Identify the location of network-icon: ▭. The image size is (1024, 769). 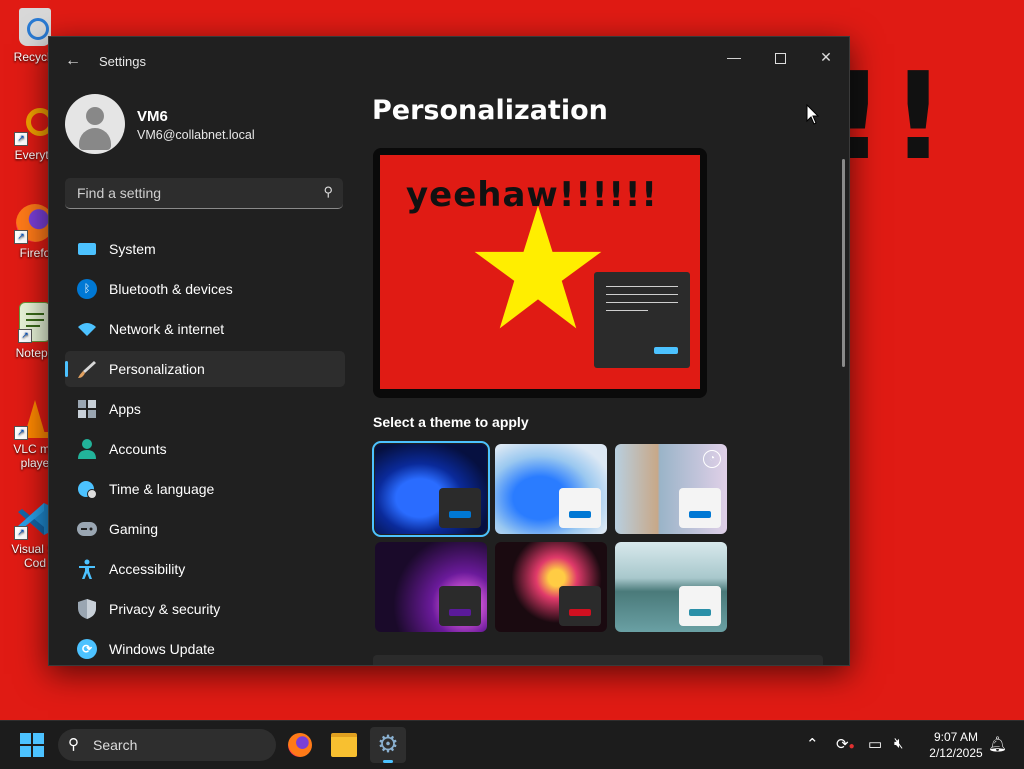
(875, 744).